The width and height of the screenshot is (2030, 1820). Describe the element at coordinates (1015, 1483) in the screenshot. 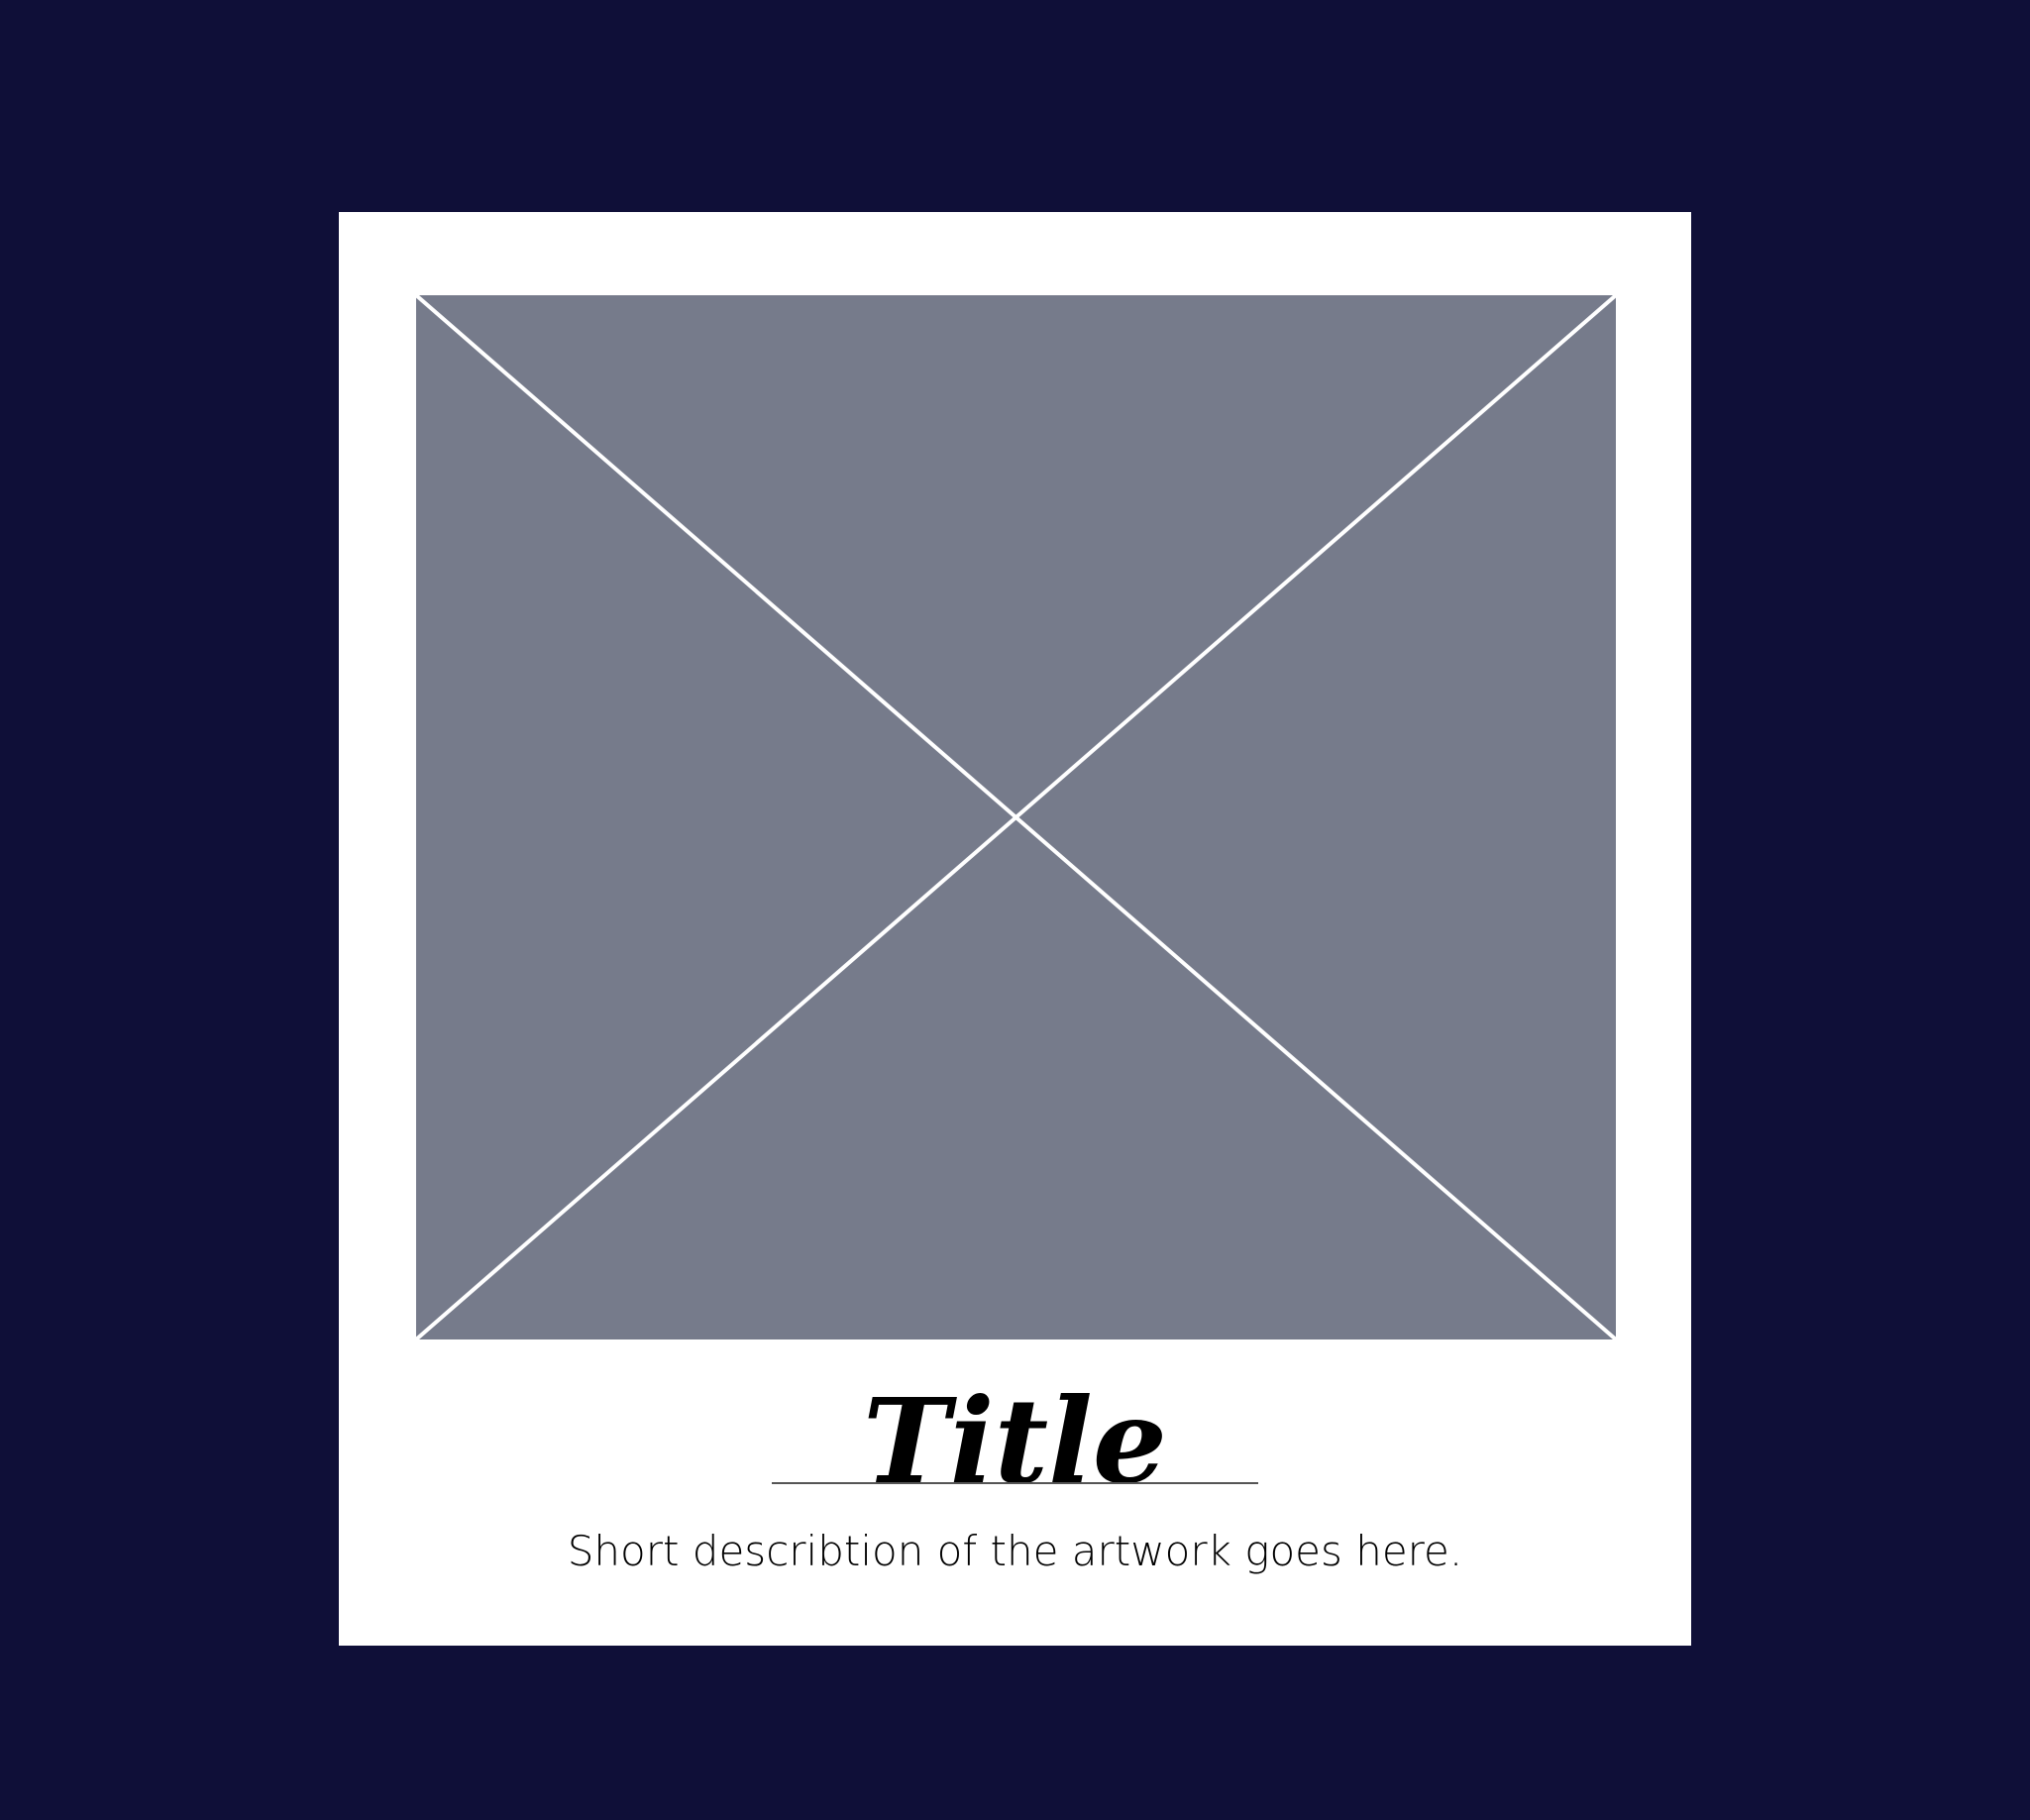

I see `title-divider` at that location.